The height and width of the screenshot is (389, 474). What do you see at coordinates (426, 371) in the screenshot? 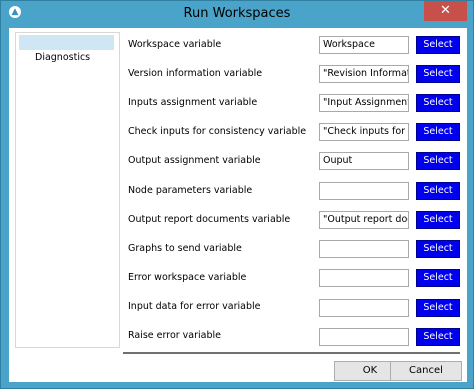
I see `cancel-button: Cancel` at bounding box center [426, 371].